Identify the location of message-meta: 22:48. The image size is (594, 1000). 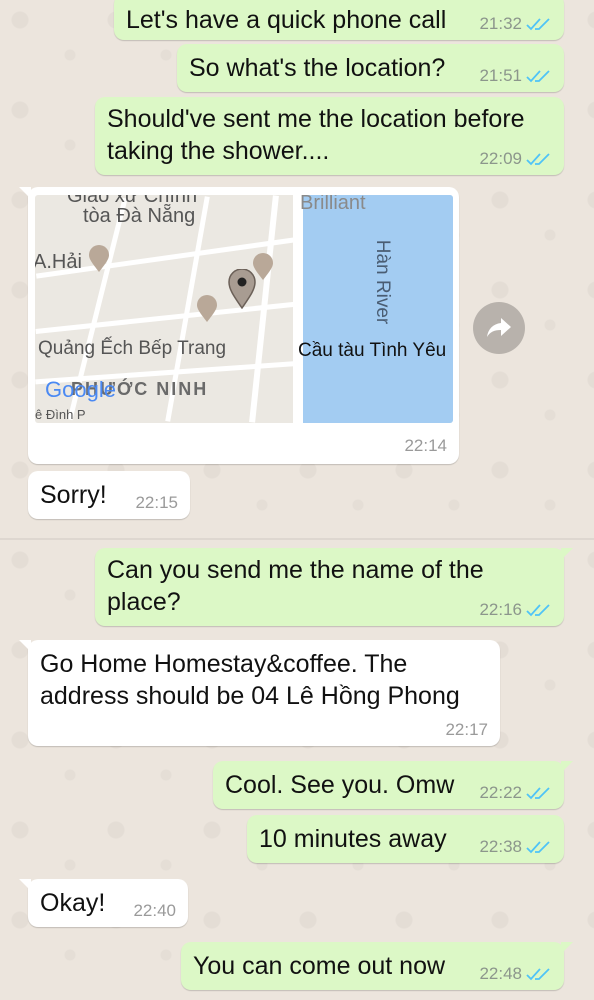
(515, 974).